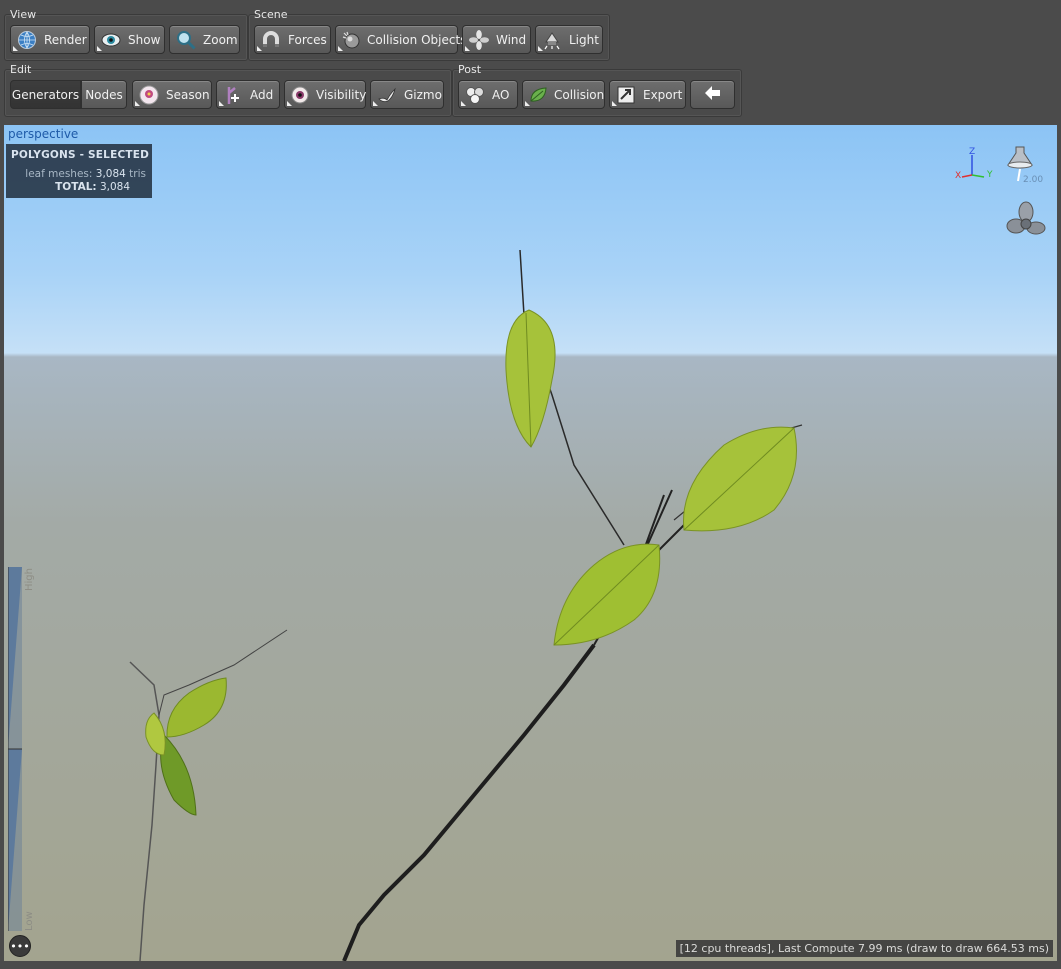 Image resolution: width=1061 pixels, height=969 pixels. I want to click on axis-z-label: Z, so click(972, 152).